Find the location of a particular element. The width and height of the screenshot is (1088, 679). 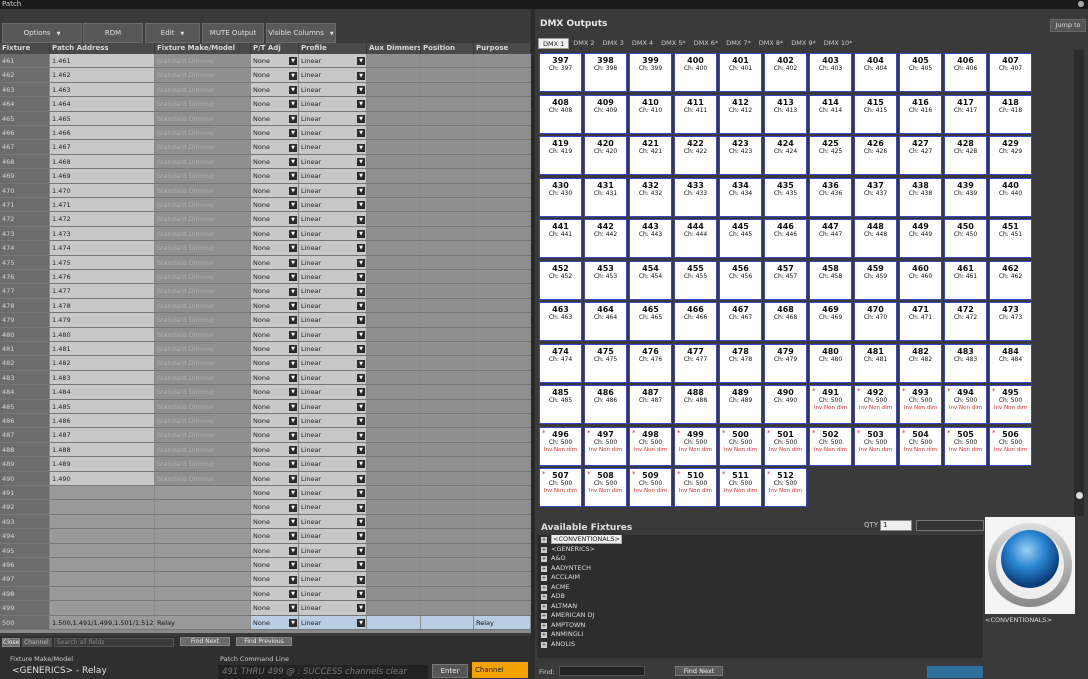

dmx-address-cell: 447 Ch: 447 is located at coordinates (830, 238).